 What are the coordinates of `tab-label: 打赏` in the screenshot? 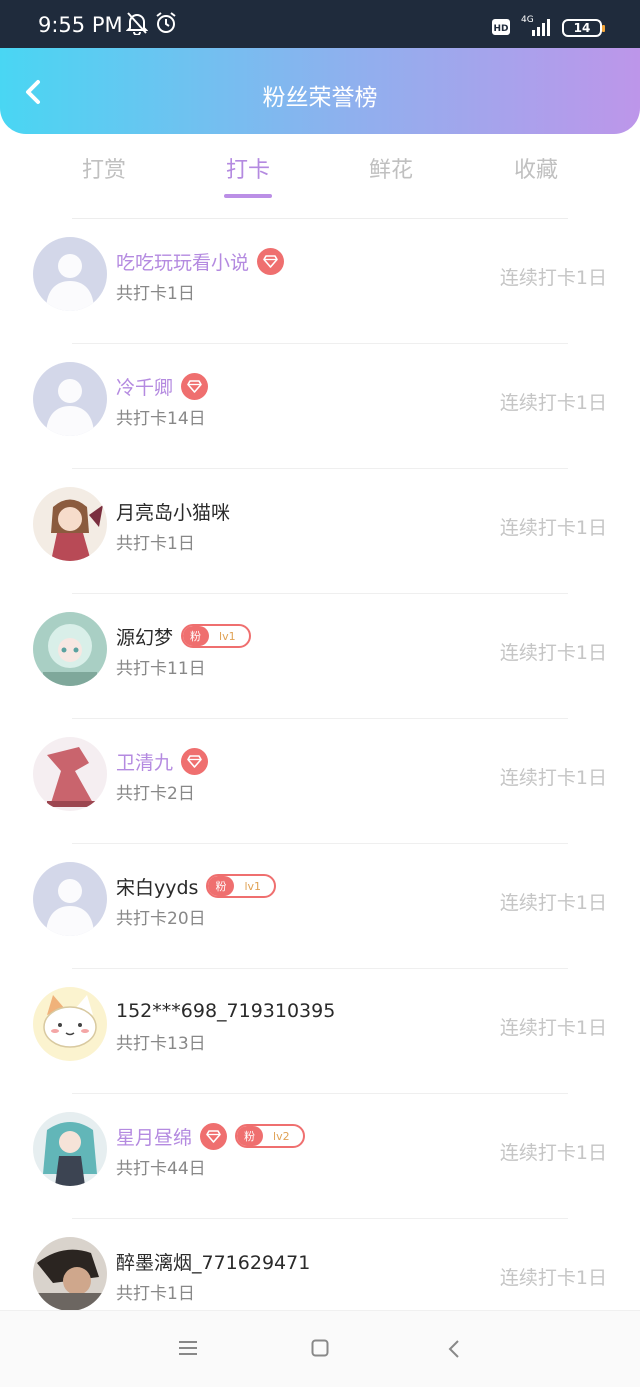 It's located at (103, 170).